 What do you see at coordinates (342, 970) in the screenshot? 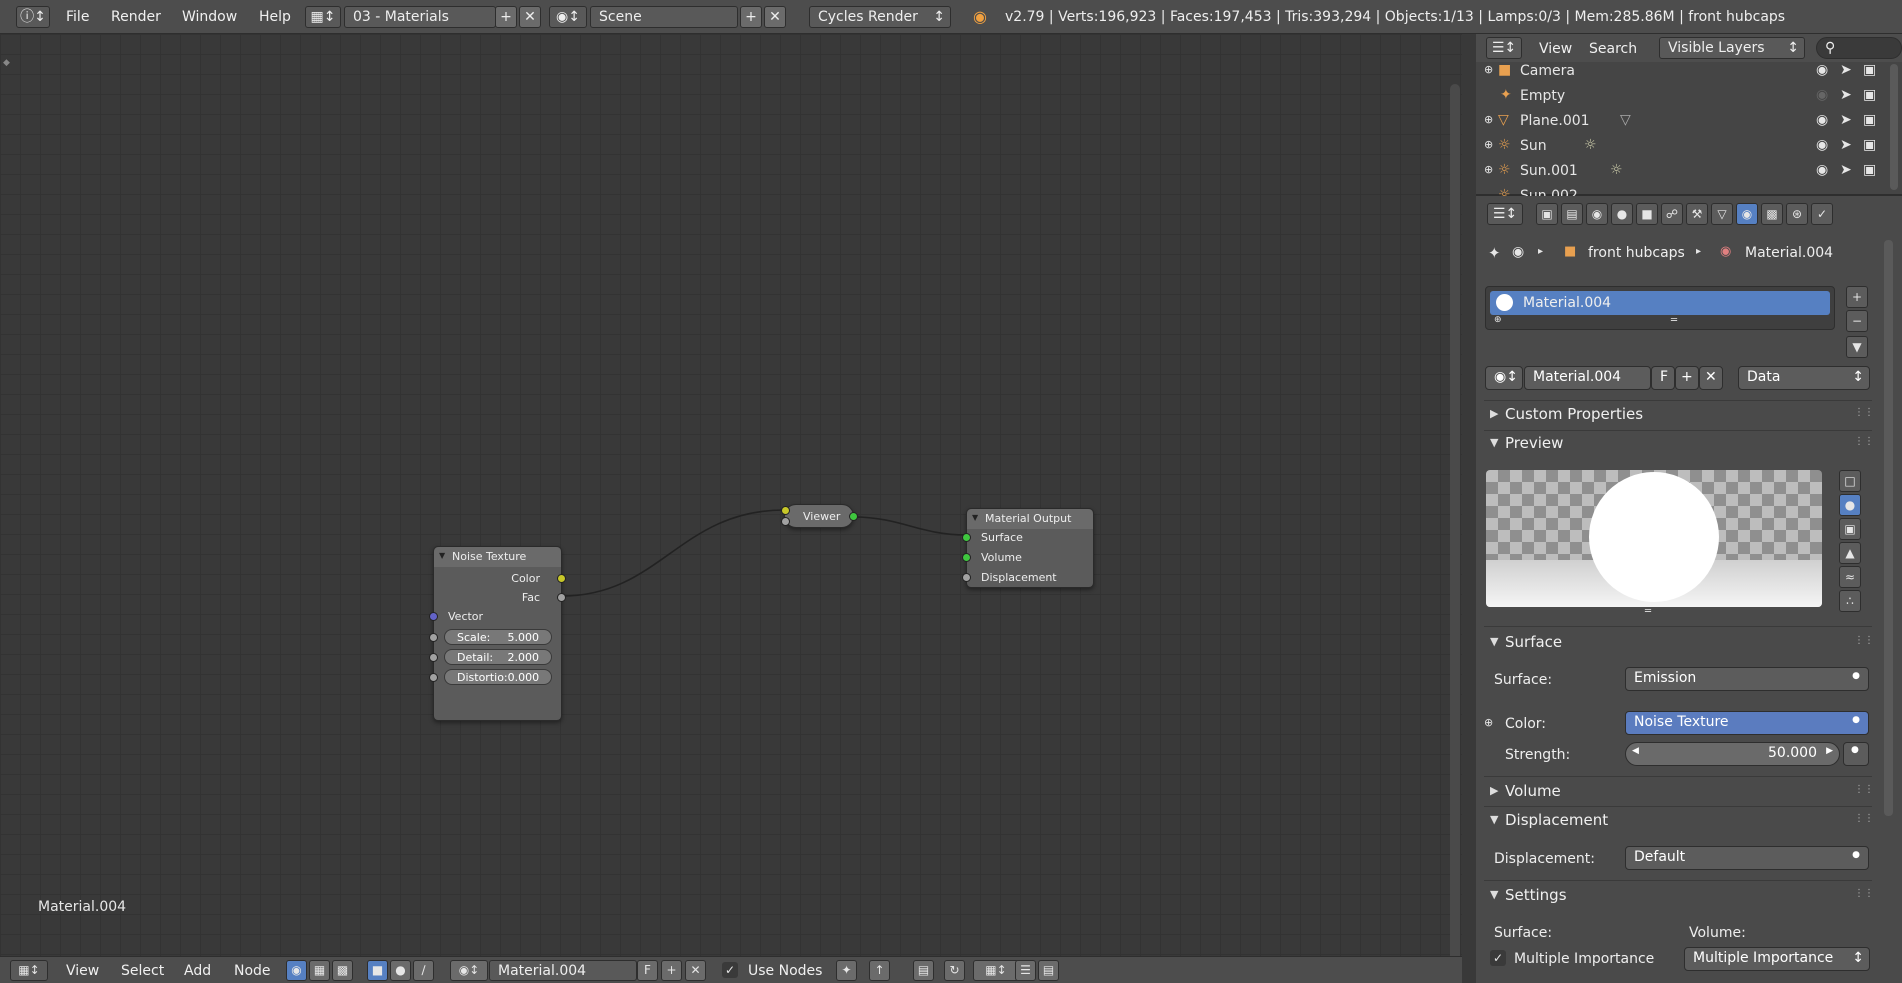
I see `texture-nodes-icon: ▩` at bounding box center [342, 970].